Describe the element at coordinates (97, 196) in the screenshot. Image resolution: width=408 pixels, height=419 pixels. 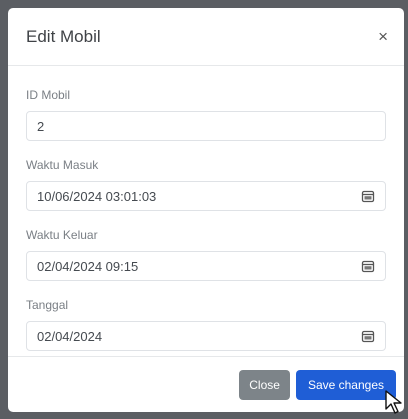
I see `waktu-masuk-value: 10/06/2024 03:01:03` at that location.